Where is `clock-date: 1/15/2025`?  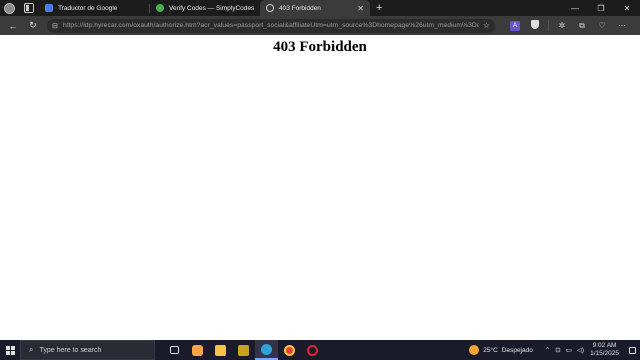 clock-date: 1/15/2025 is located at coordinates (604, 353).